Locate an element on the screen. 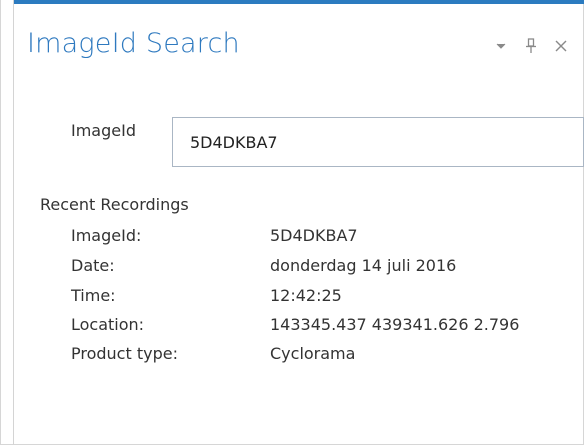 The width and height of the screenshot is (584, 445). chevron-down-icon is located at coordinates (501, 46).